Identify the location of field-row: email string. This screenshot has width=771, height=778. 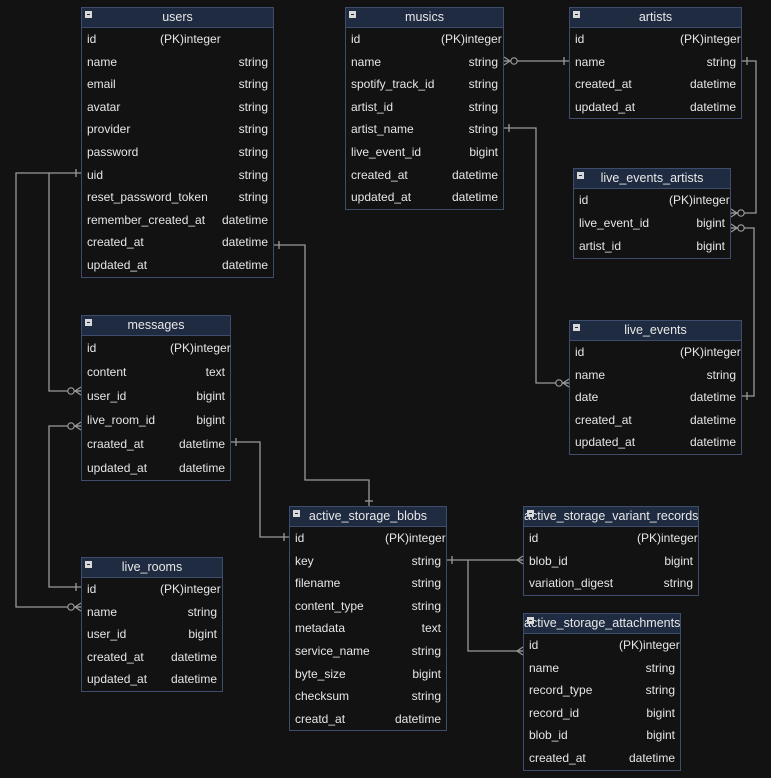
(177, 84).